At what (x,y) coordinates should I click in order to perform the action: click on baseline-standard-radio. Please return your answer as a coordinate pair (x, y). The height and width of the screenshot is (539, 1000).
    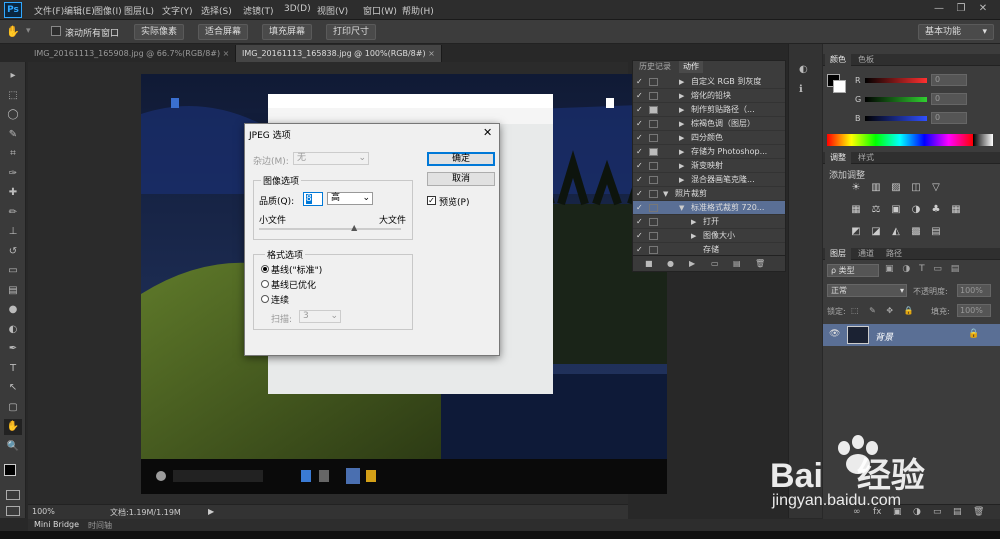
    Looking at the image, I should click on (265, 269).